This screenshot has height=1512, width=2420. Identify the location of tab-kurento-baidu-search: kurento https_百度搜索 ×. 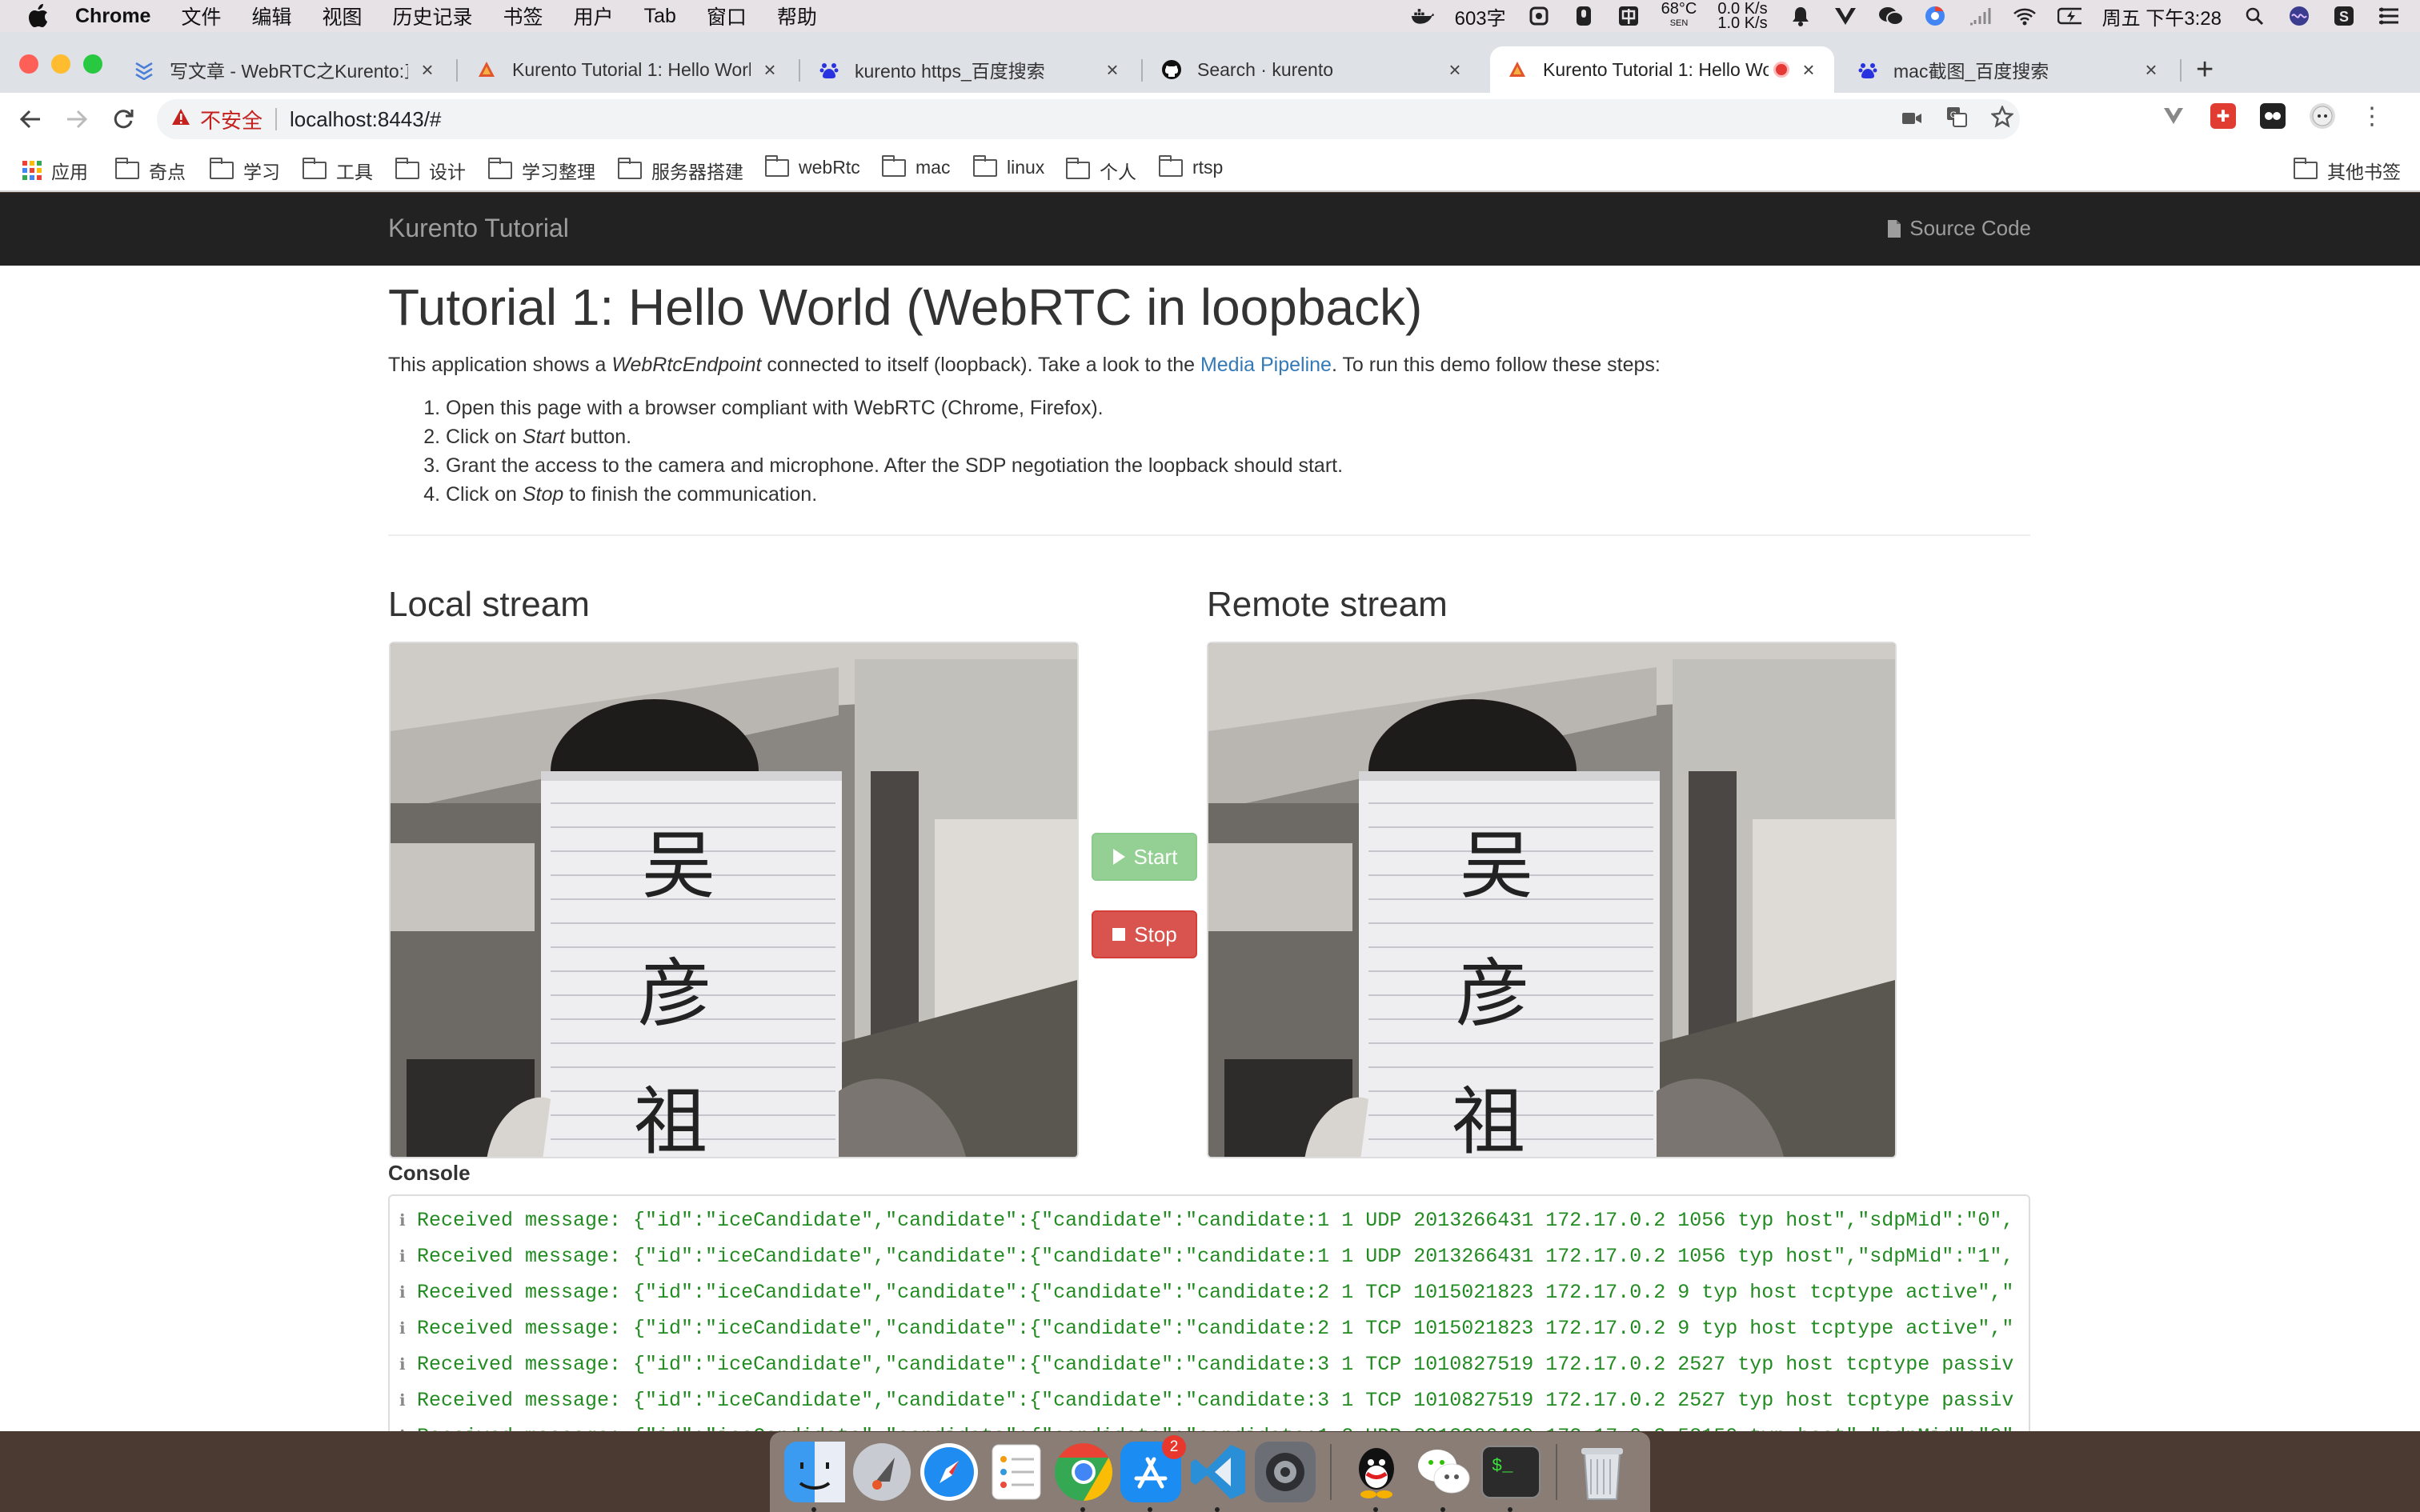
(970, 69).